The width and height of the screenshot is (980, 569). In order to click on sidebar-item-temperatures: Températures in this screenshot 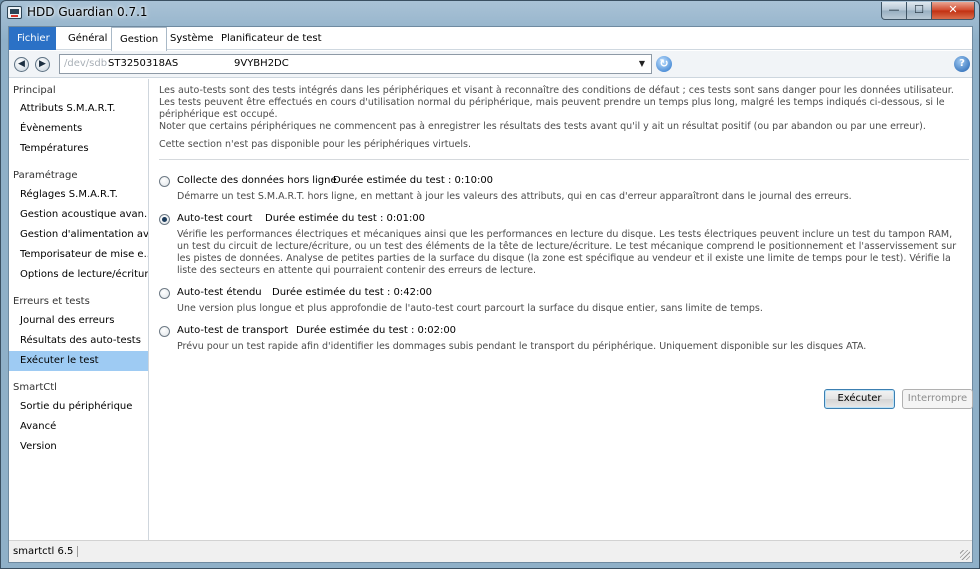, I will do `click(78, 149)`.